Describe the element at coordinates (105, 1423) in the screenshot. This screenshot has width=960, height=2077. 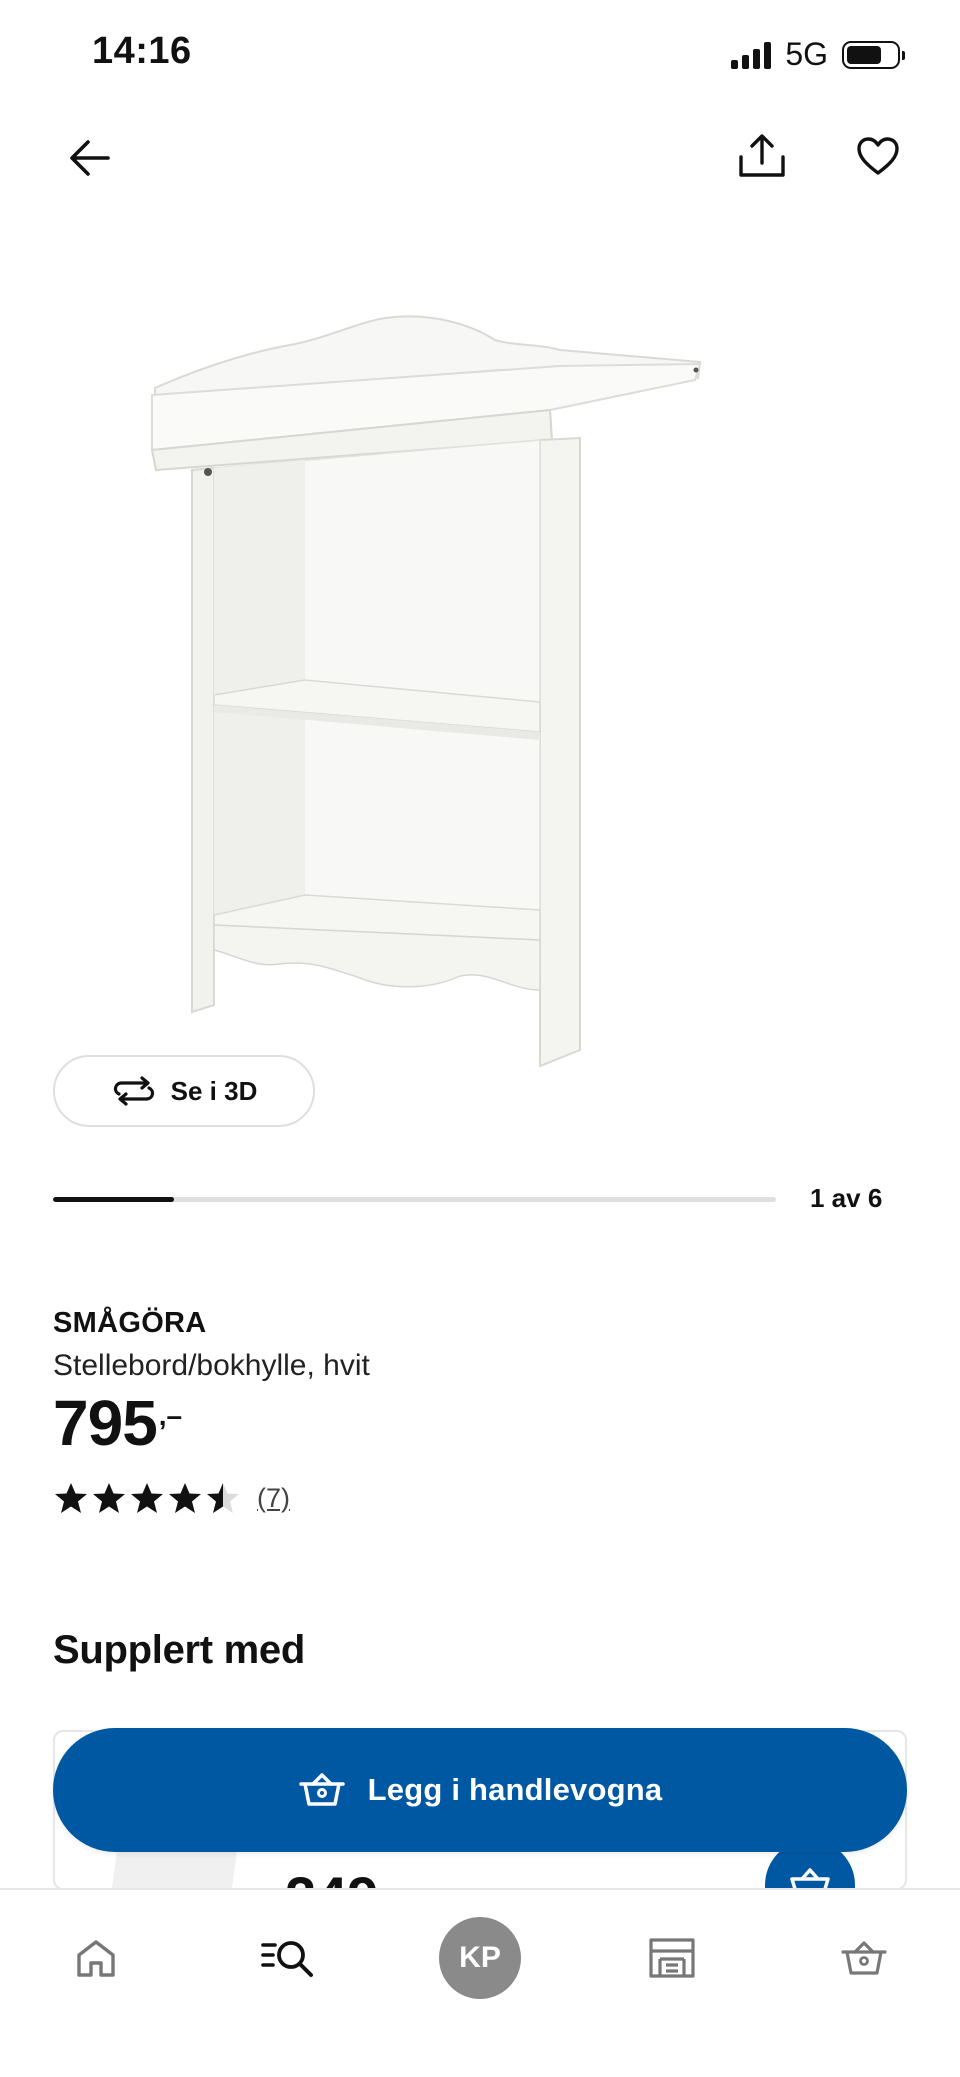
I see `price-integer: 795` at that location.